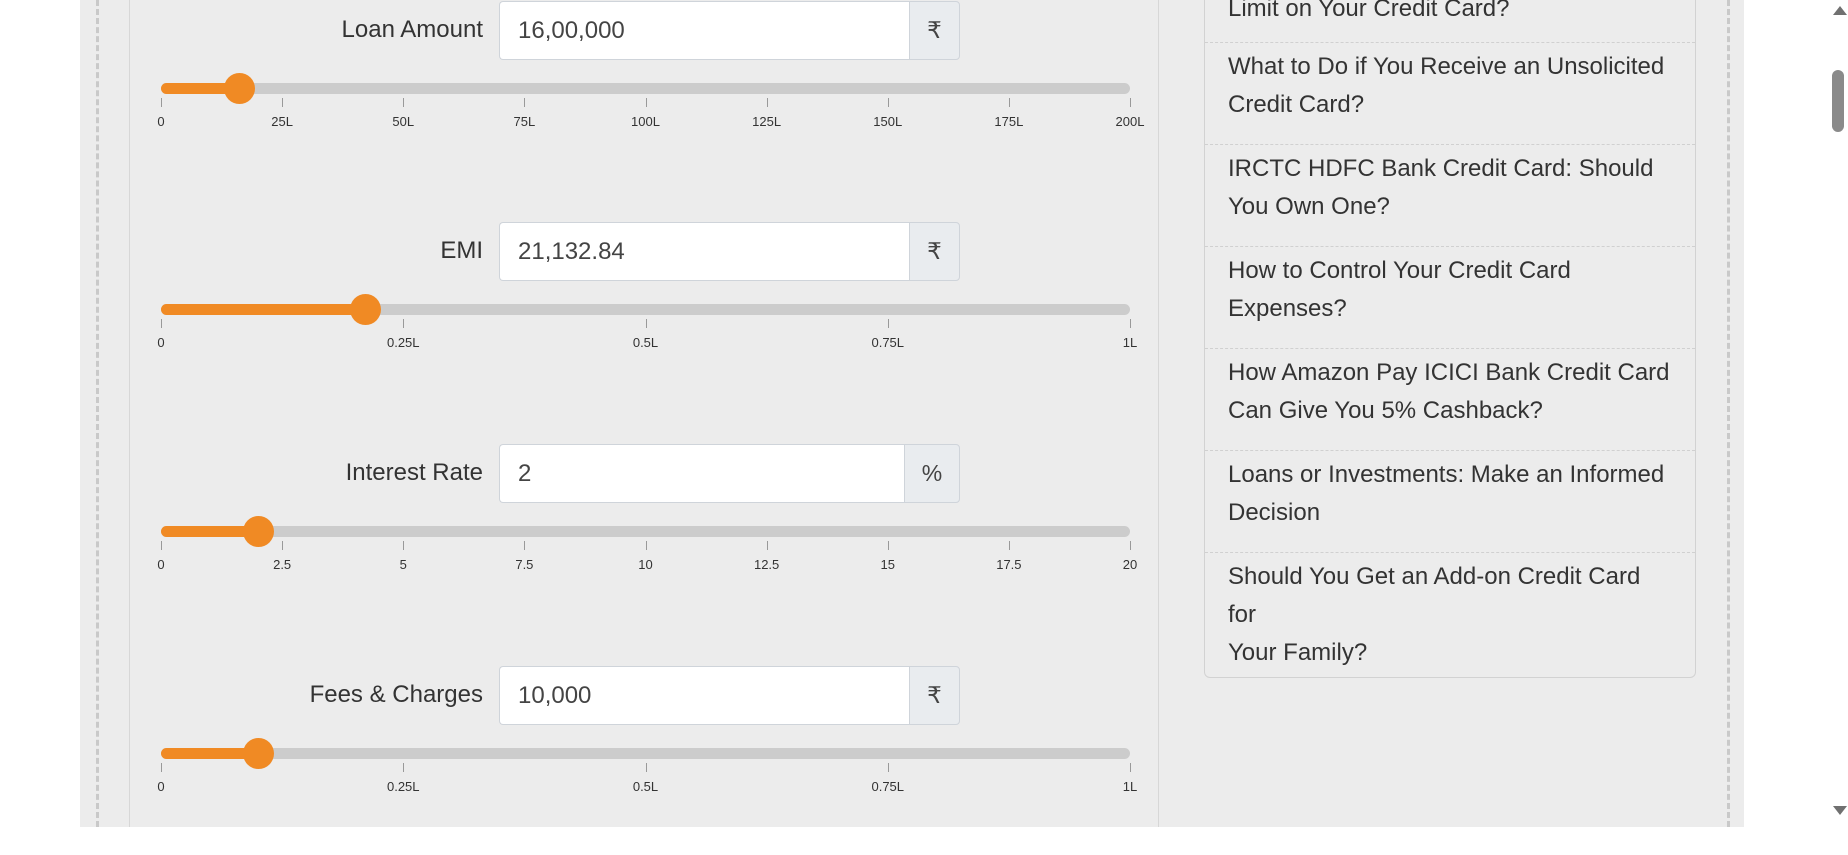 The width and height of the screenshot is (1848, 855). I want to click on interest-rate-input: 2, so click(701, 473).